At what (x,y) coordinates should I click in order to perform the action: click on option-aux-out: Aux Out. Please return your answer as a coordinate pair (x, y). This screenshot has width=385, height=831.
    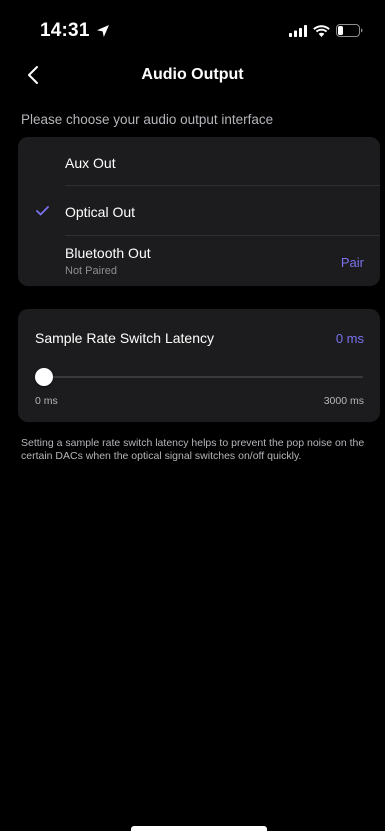
    Looking at the image, I should click on (199, 161).